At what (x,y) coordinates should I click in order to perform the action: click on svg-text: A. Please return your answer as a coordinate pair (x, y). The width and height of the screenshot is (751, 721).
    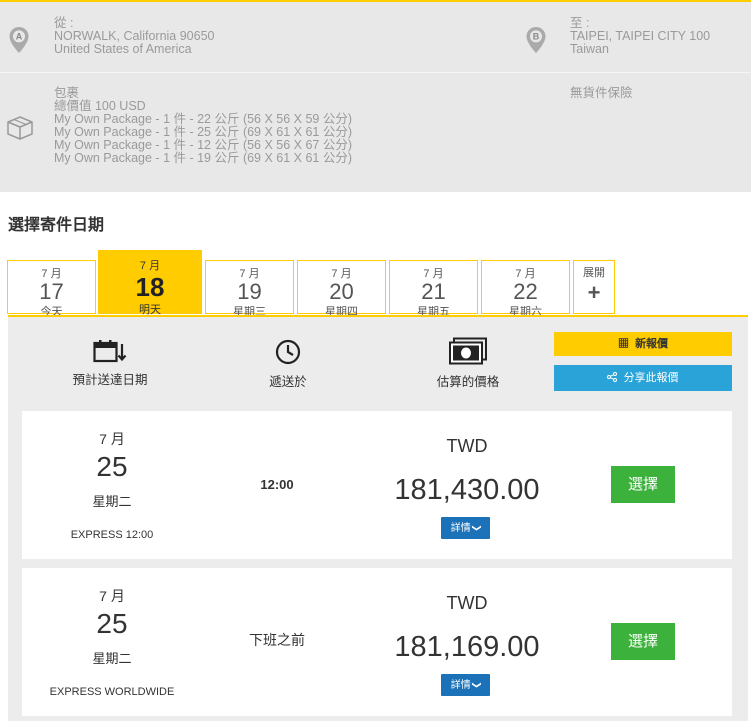
    Looking at the image, I should click on (19, 37).